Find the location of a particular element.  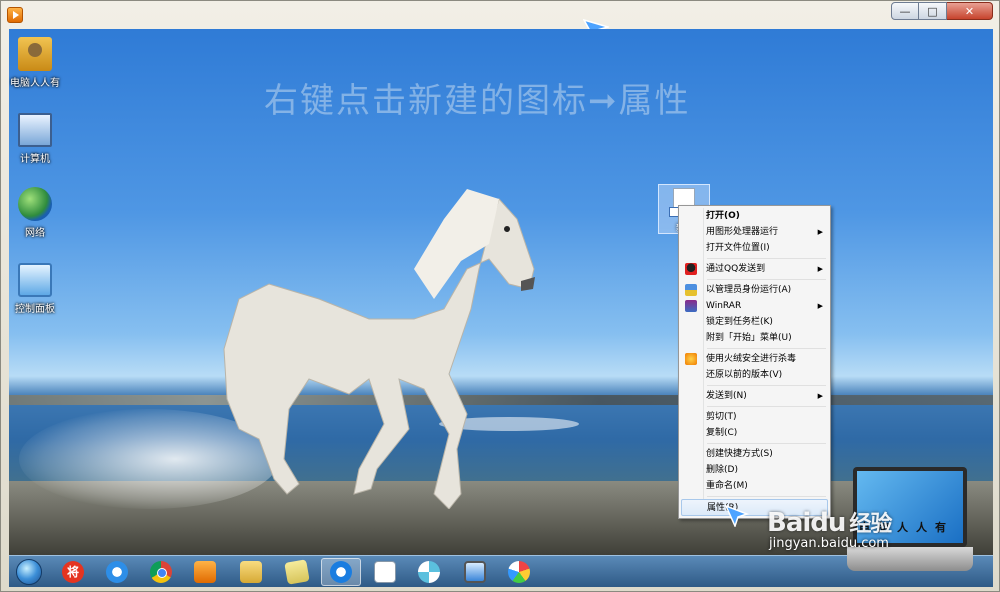

chrome-icon is located at coordinates (161, 572).